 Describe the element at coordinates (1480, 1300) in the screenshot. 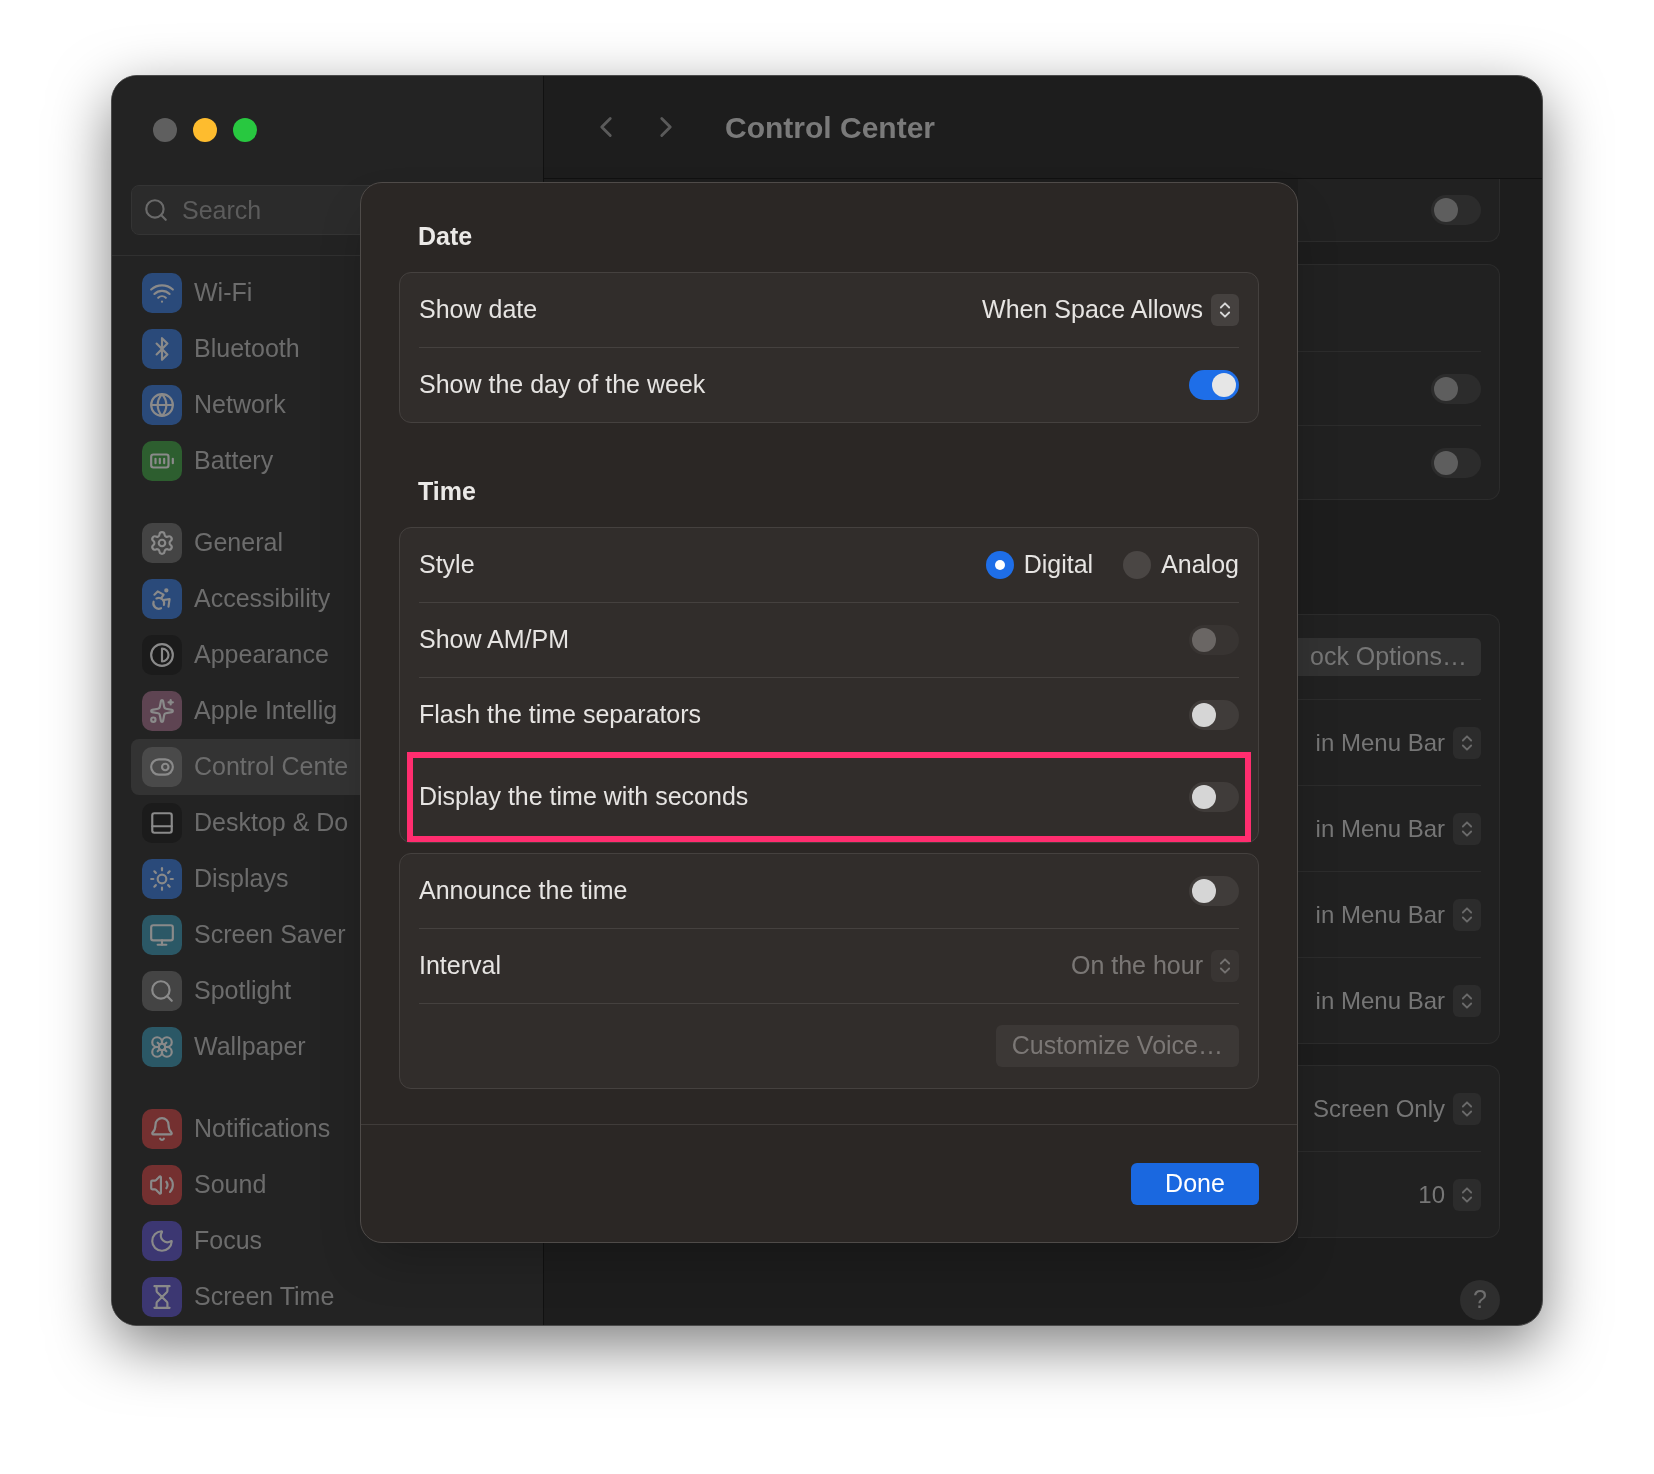

I see `help-button: ?` at that location.